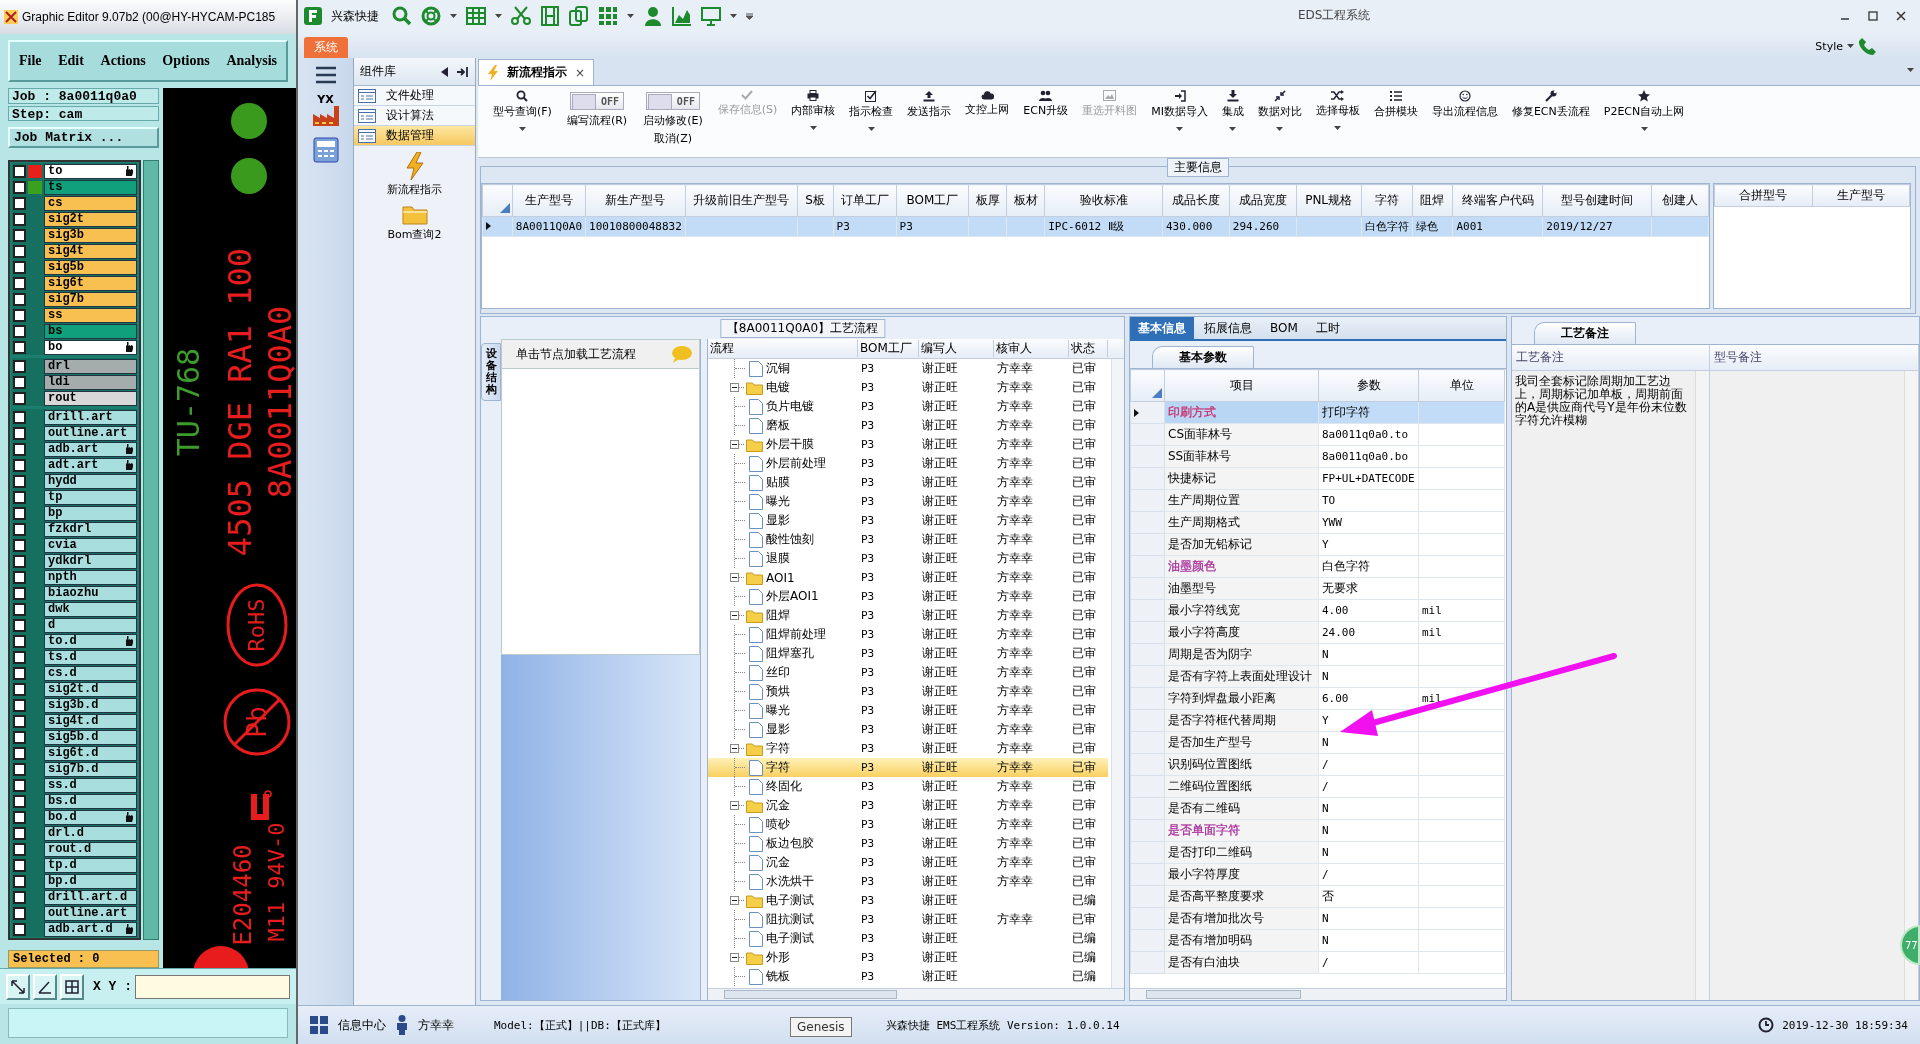  Describe the element at coordinates (325, 150) in the screenshot. I see `calculator-icon` at that location.